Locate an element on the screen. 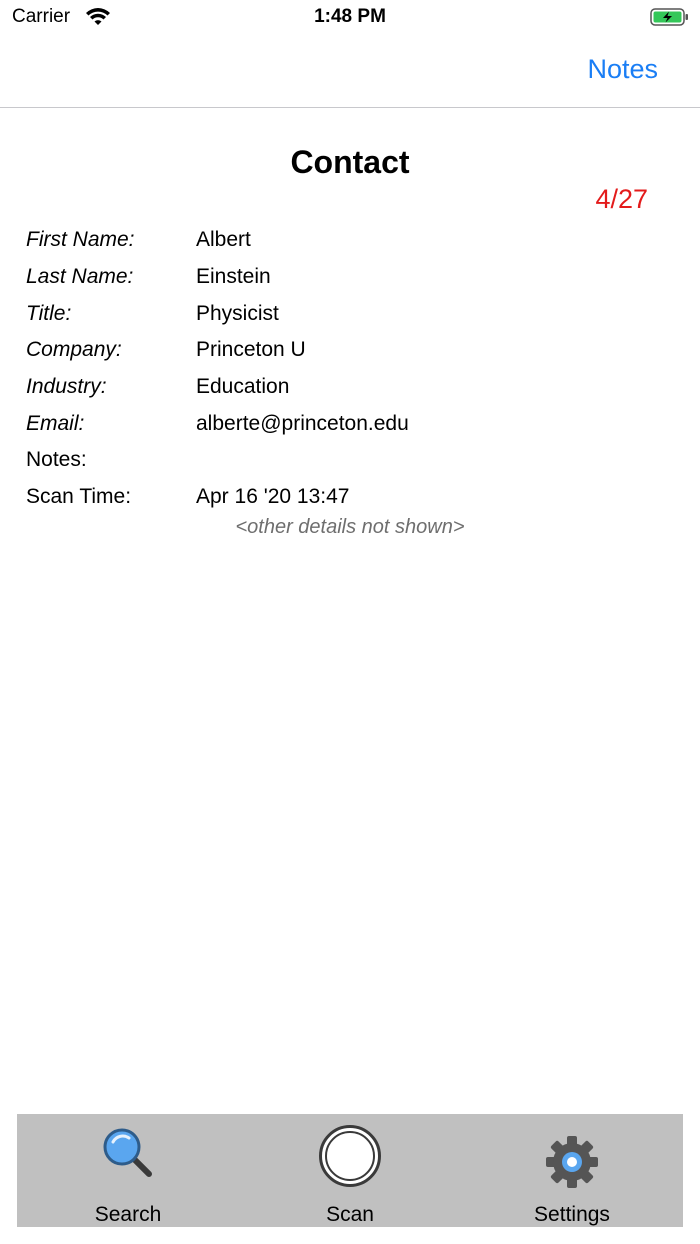  tab-bar: Search Scan Settings is located at coordinates (350, 1170).